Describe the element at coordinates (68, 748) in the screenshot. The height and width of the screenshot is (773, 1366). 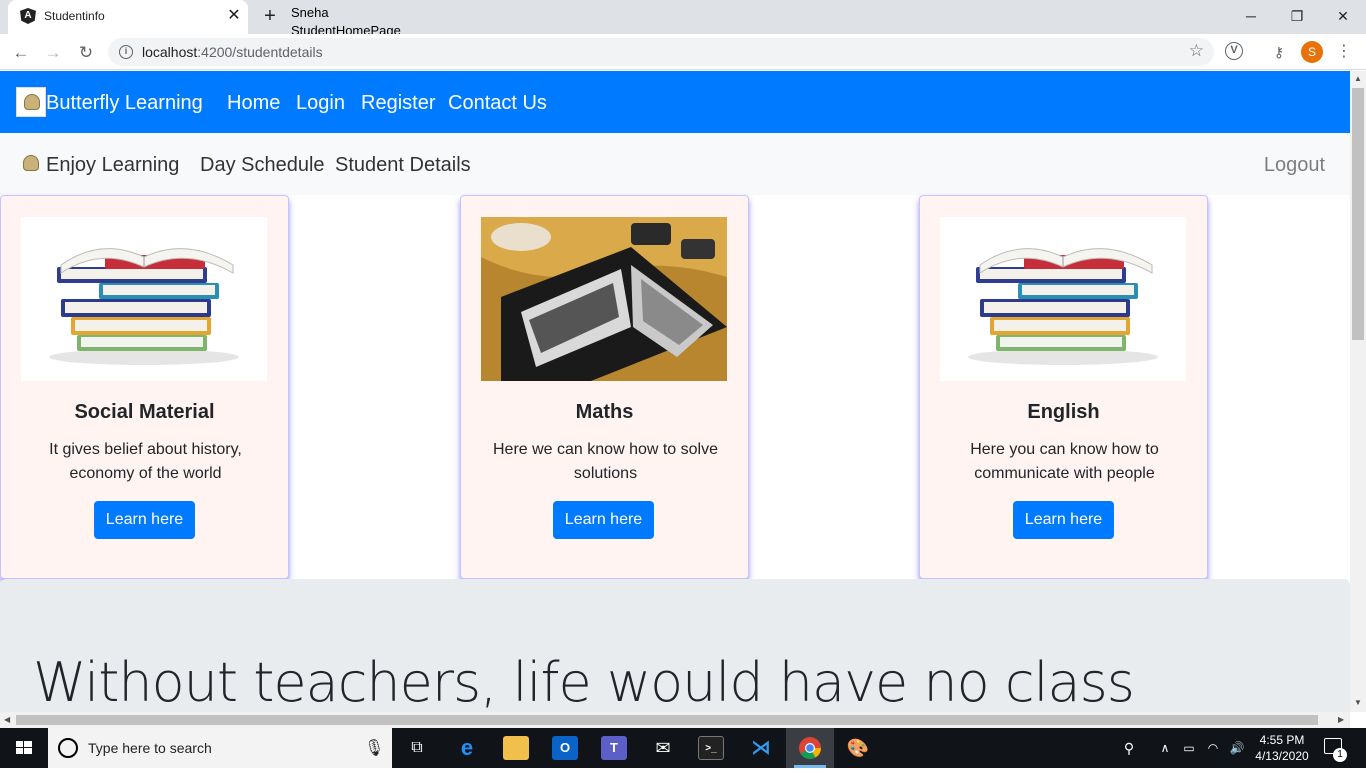
I see `cortana-icon` at that location.